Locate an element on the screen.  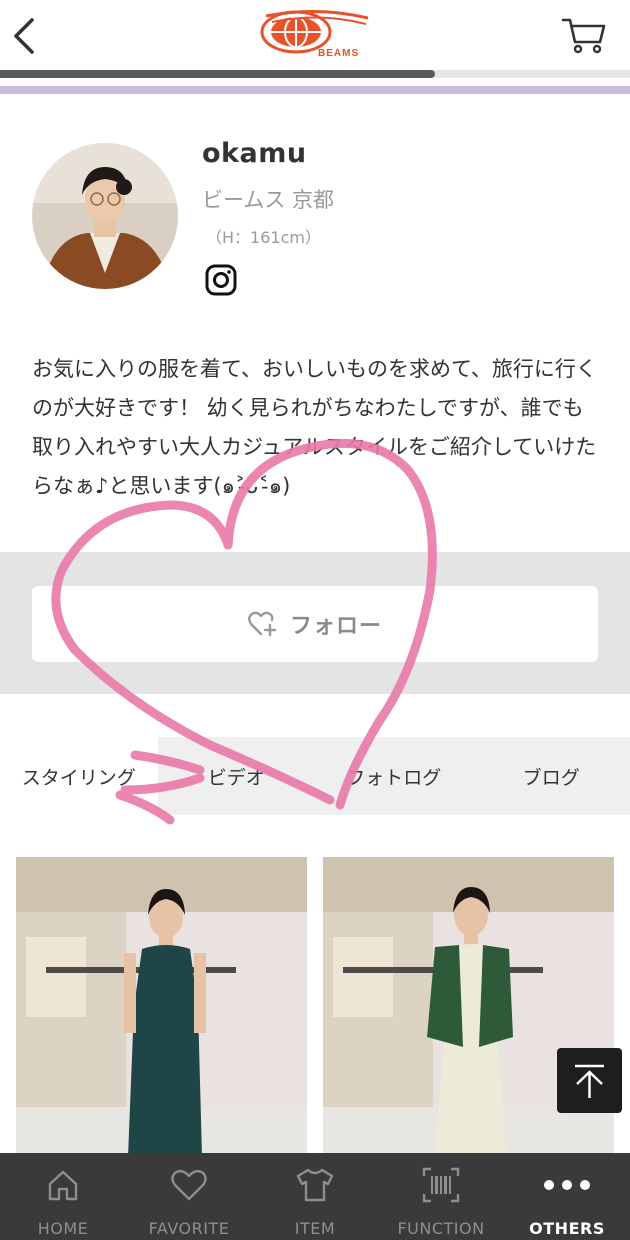
cart-icon is located at coordinates (583, 36).